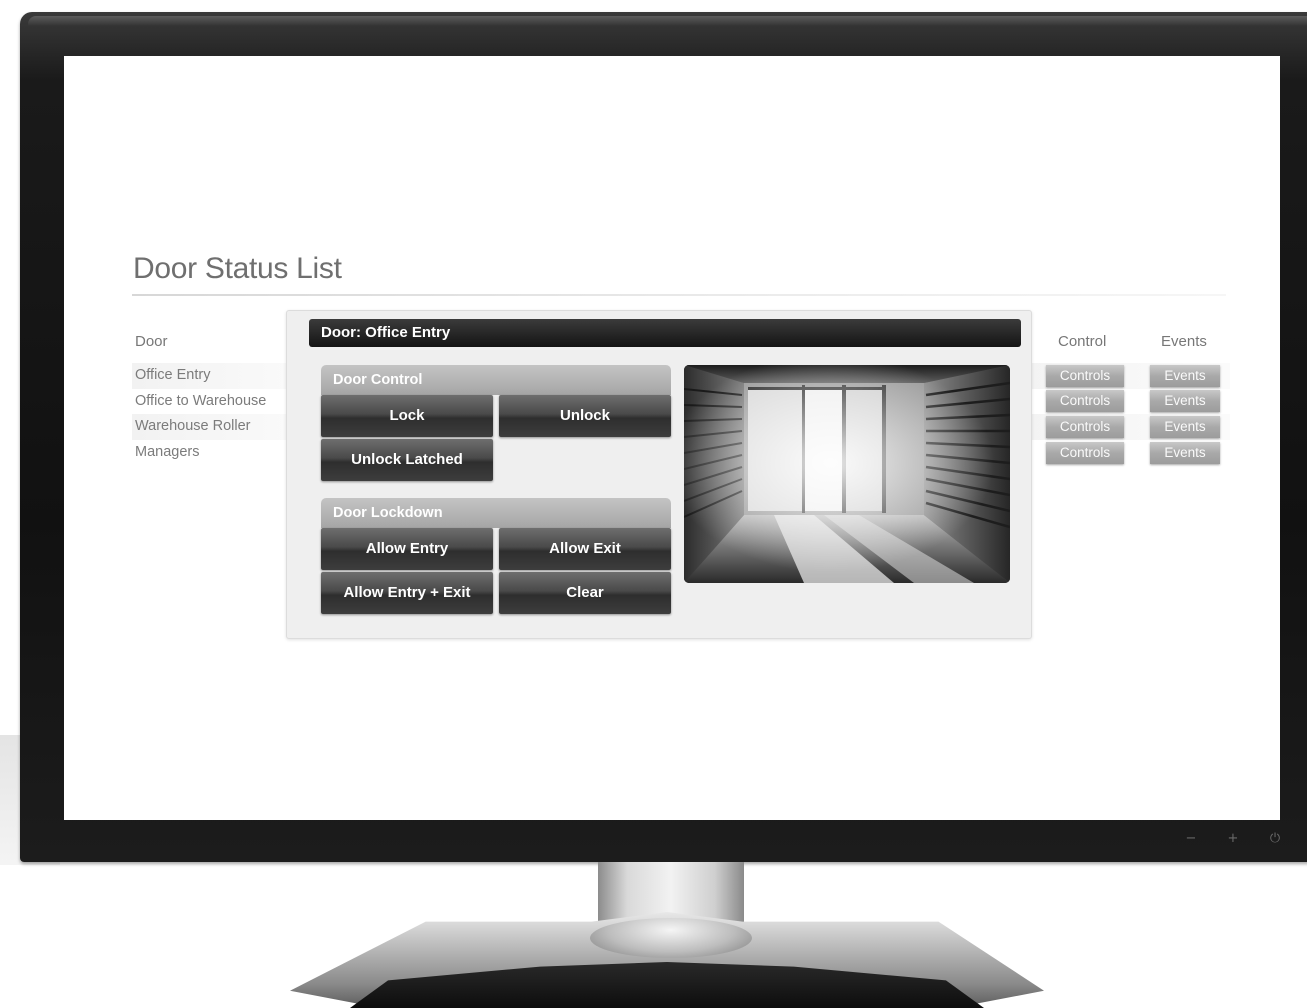 The image size is (1307, 1008). What do you see at coordinates (671, 938) in the screenshot?
I see `monitor-stand-collar` at bounding box center [671, 938].